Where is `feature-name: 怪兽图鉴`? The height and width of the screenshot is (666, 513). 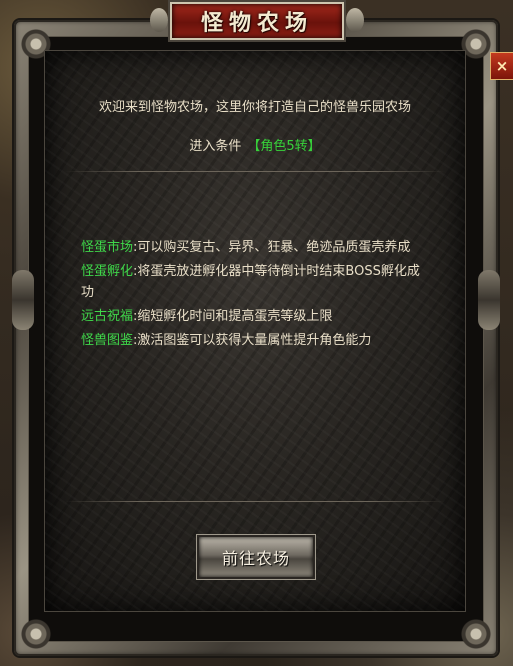 feature-name: 怪兽图鉴 is located at coordinates (107, 340).